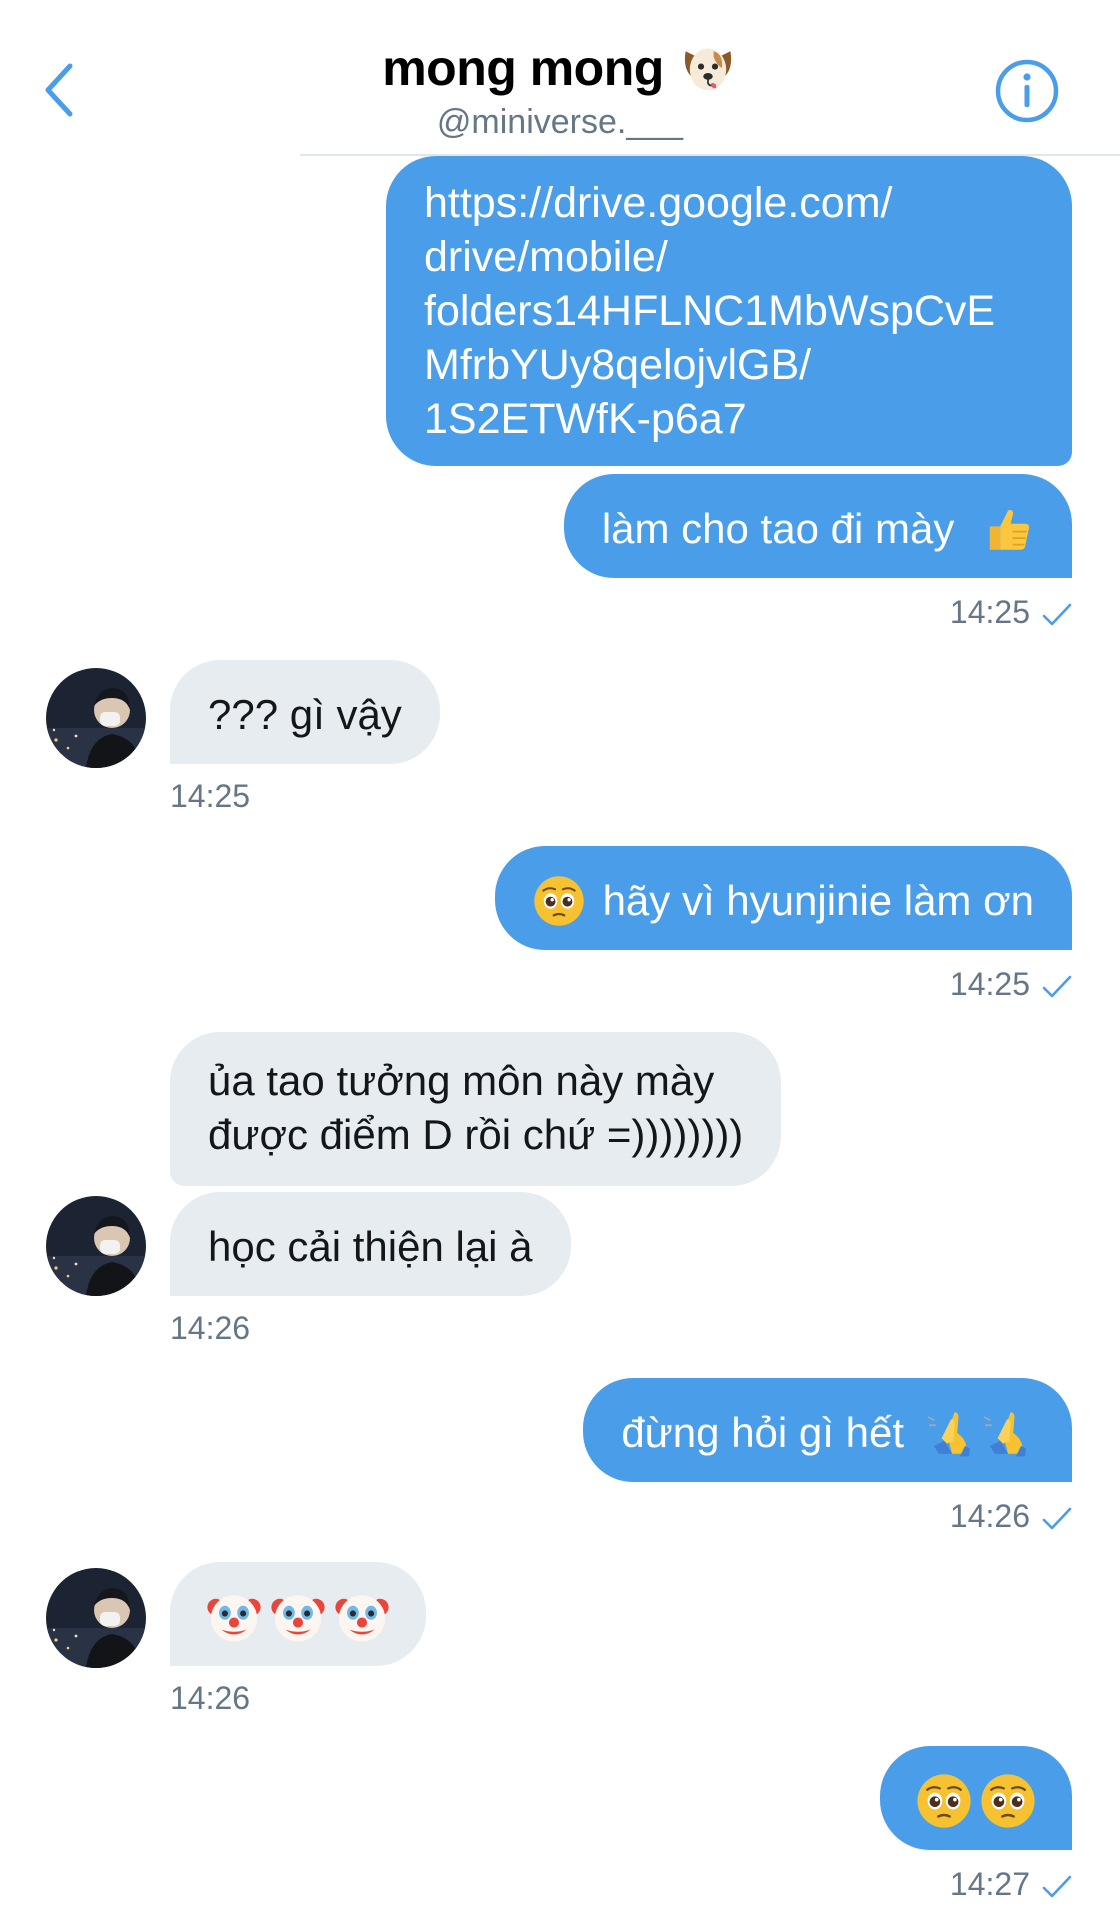  Describe the element at coordinates (560, 122) in the screenshot. I see `conversation-handle: @miniverse.___` at that location.